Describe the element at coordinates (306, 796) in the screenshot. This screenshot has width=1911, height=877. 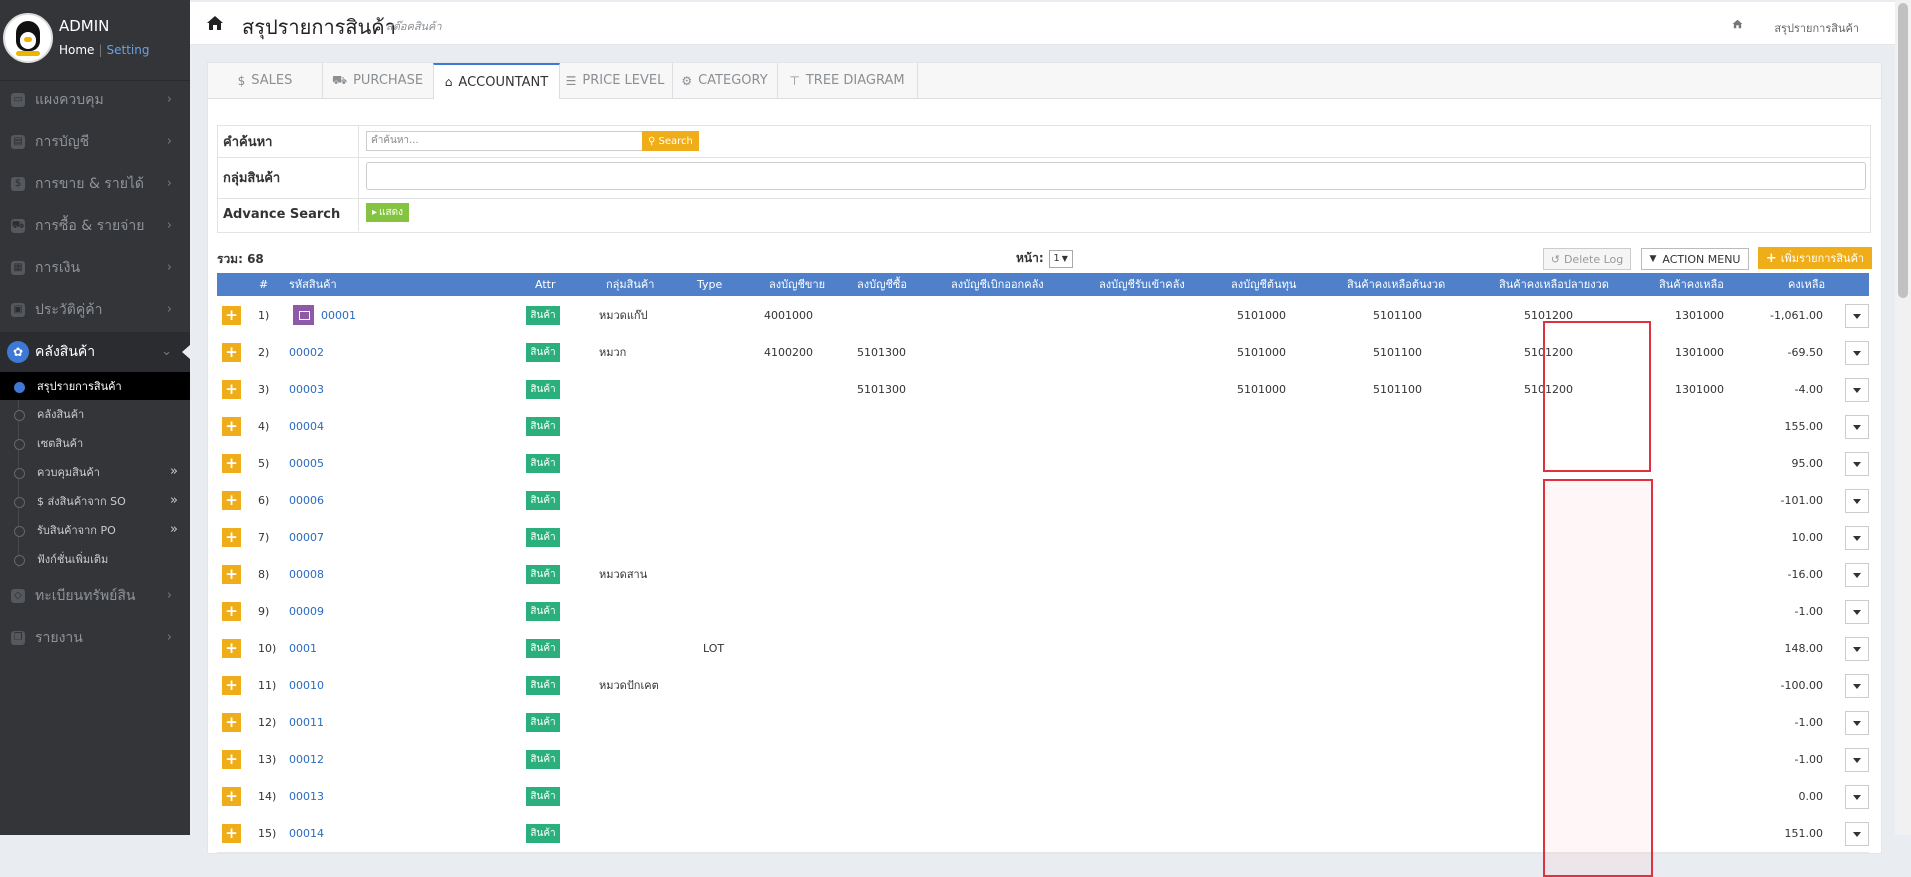
I see `product-code-link: 00013` at that location.